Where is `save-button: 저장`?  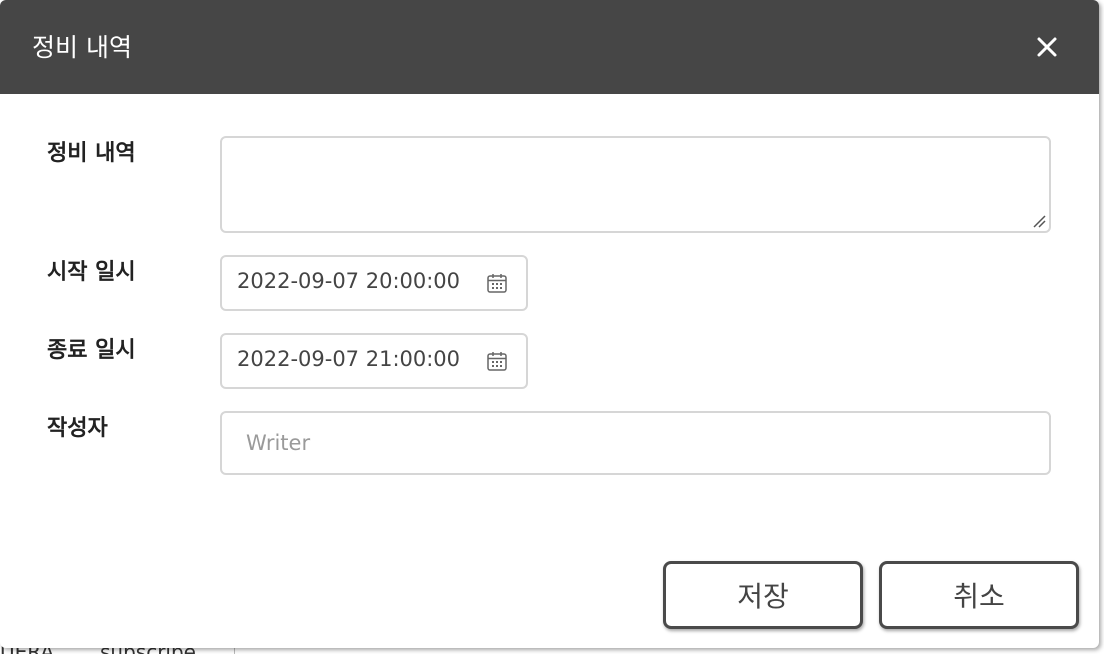 save-button: 저장 is located at coordinates (763, 595).